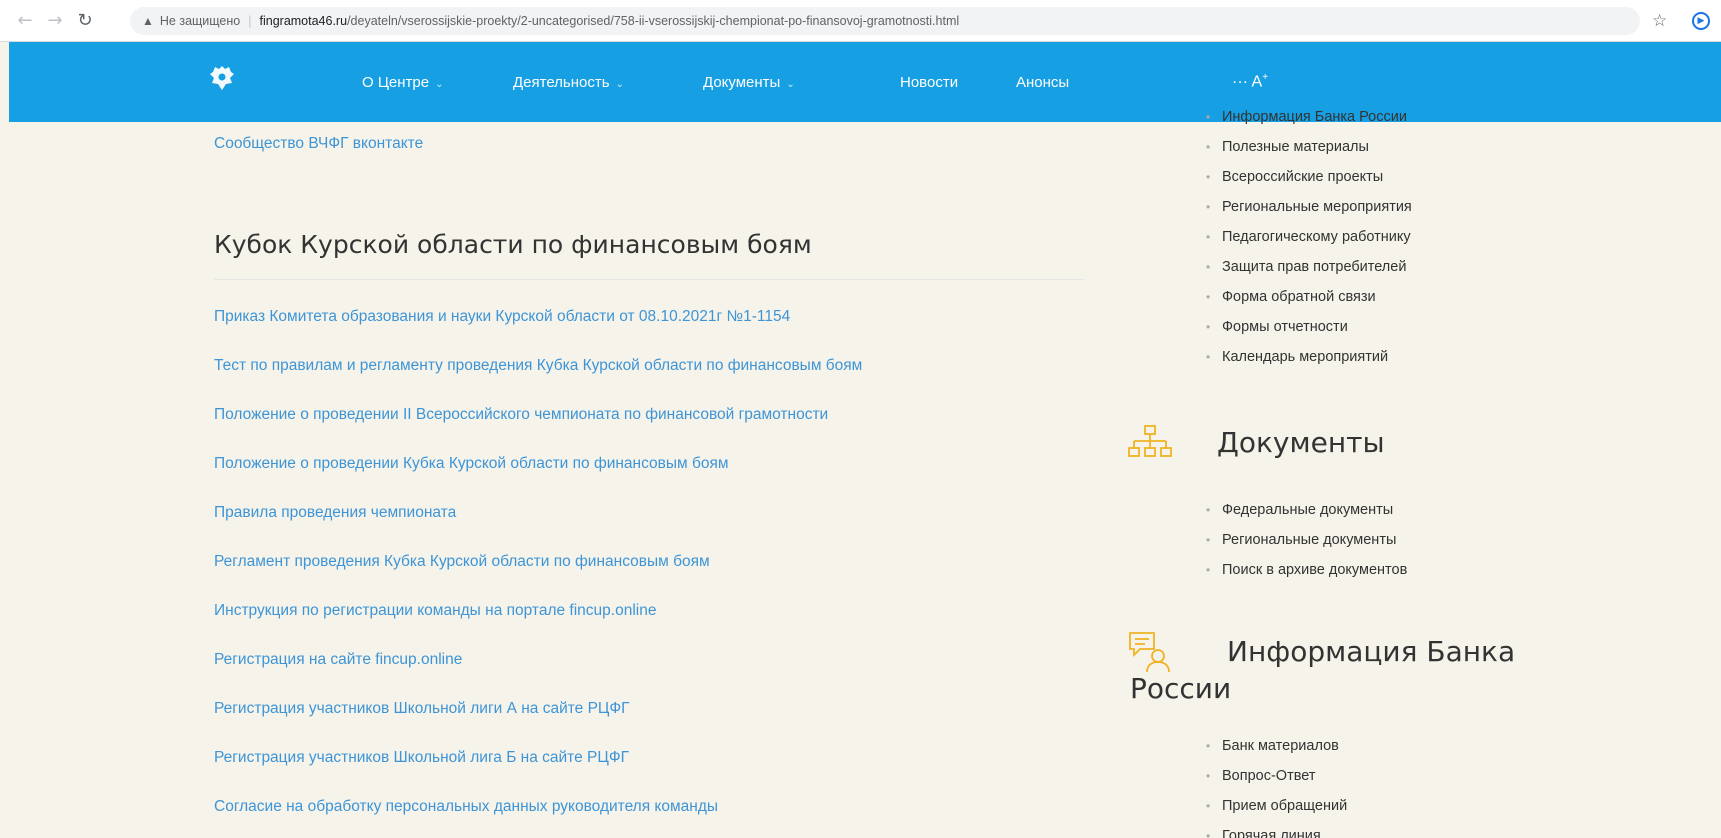 The height and width of the screenshot is (838, 1721). I want to click on extension-icon: ▶, so click(1701, 21).